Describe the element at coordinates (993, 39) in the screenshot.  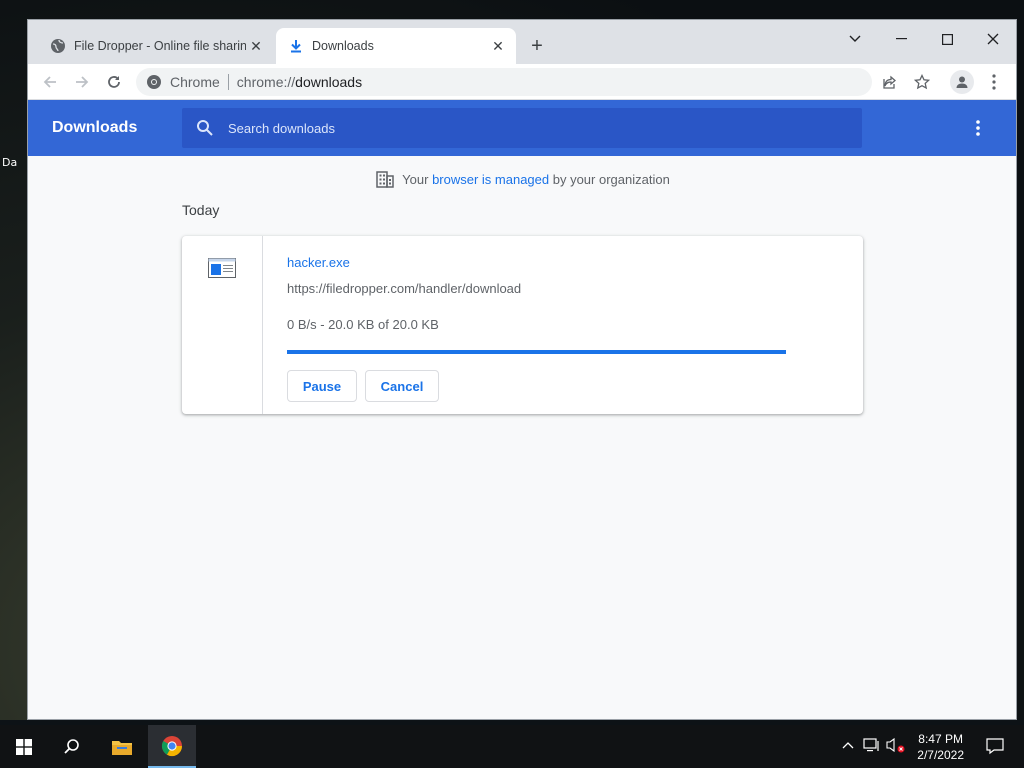
I see `close-window-button` at that location.